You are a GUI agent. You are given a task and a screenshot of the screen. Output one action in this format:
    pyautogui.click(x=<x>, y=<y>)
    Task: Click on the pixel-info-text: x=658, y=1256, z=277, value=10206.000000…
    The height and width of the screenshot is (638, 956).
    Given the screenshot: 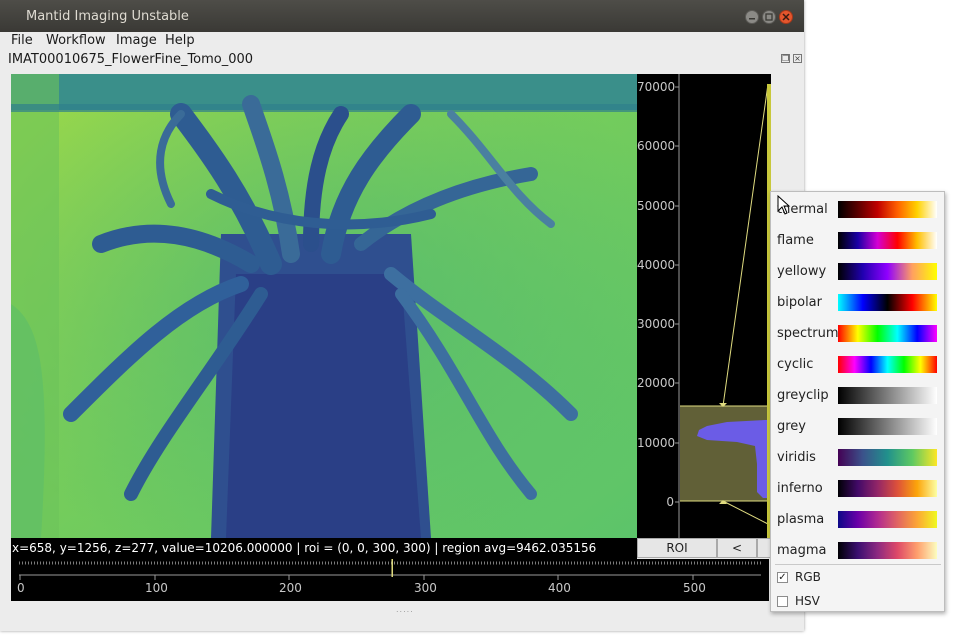 What is the action you would take?
    pyautogui.click(x=304, y=548)
    